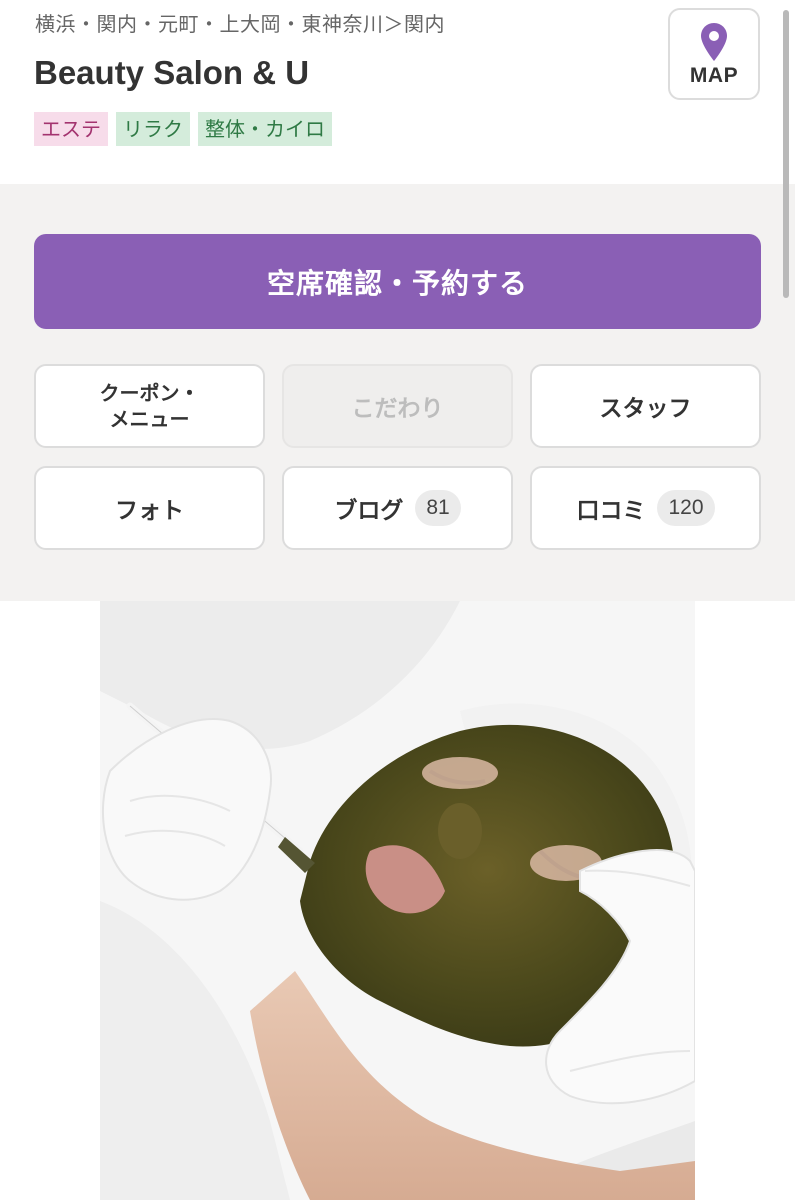  What do you see at coordinates (265, 129) in the screenshot?
I see `tag-chiropractic: 整体・カイロ` at bounding box center [265, 129].